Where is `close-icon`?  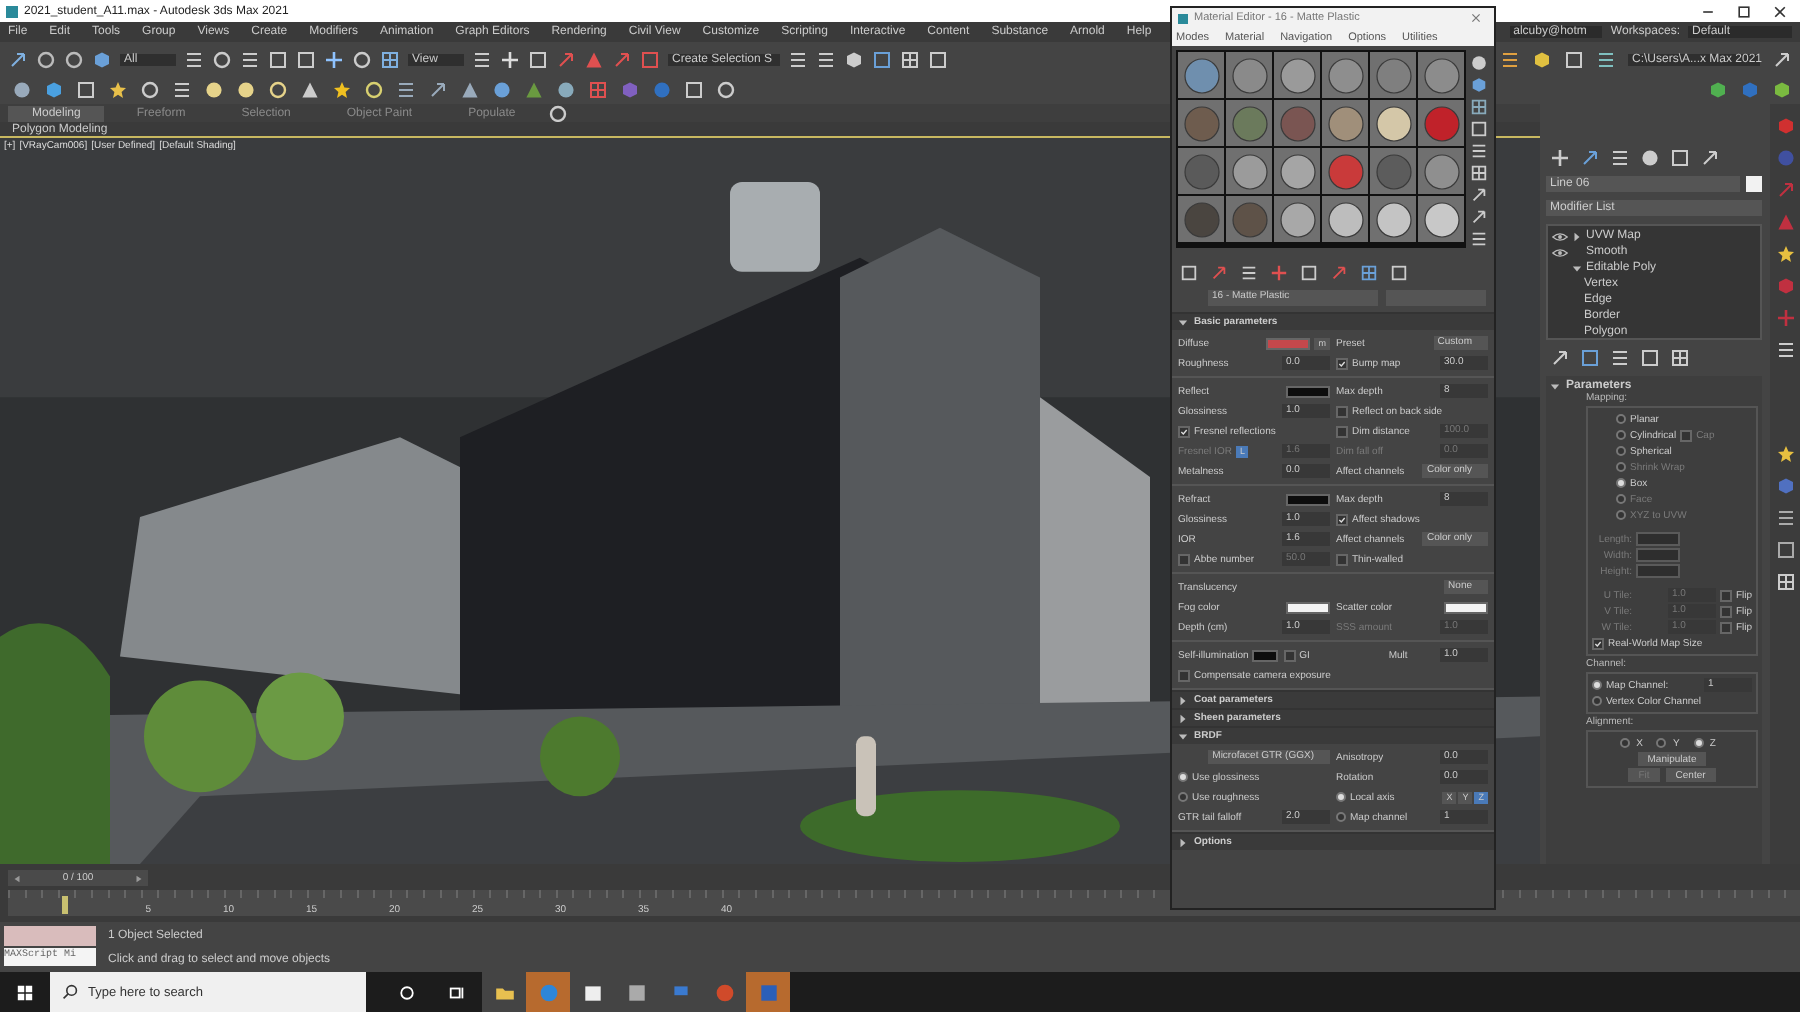
close-icon is located at coordinates (1780, 11).